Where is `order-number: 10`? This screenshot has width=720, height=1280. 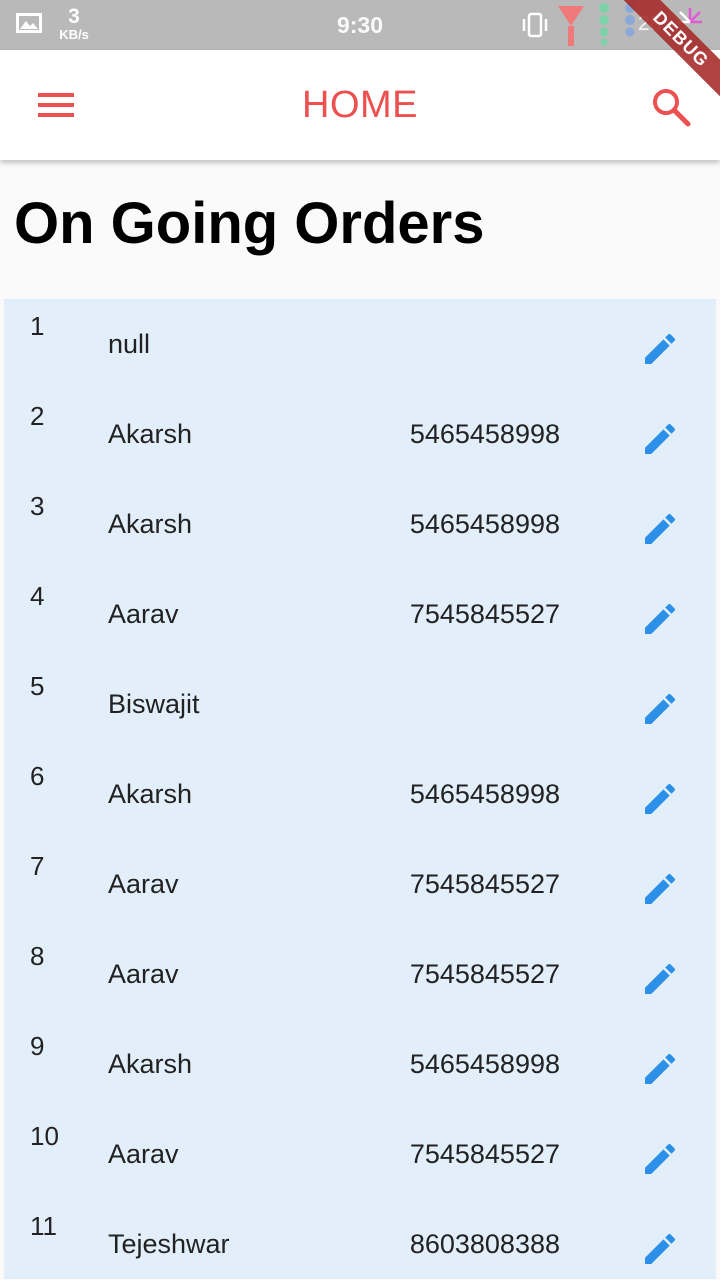 order-number: 10 is located at coordinates (44, 1136).